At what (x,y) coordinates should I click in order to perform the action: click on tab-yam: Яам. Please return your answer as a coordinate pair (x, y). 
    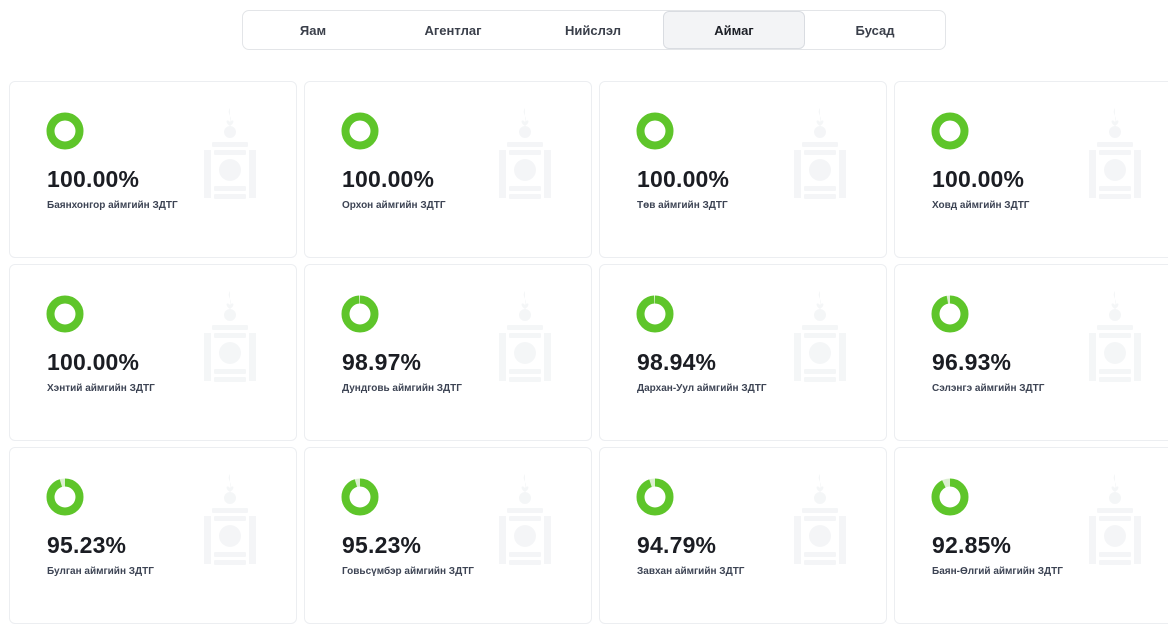
    Looking at the image, I should click on (313, 30).